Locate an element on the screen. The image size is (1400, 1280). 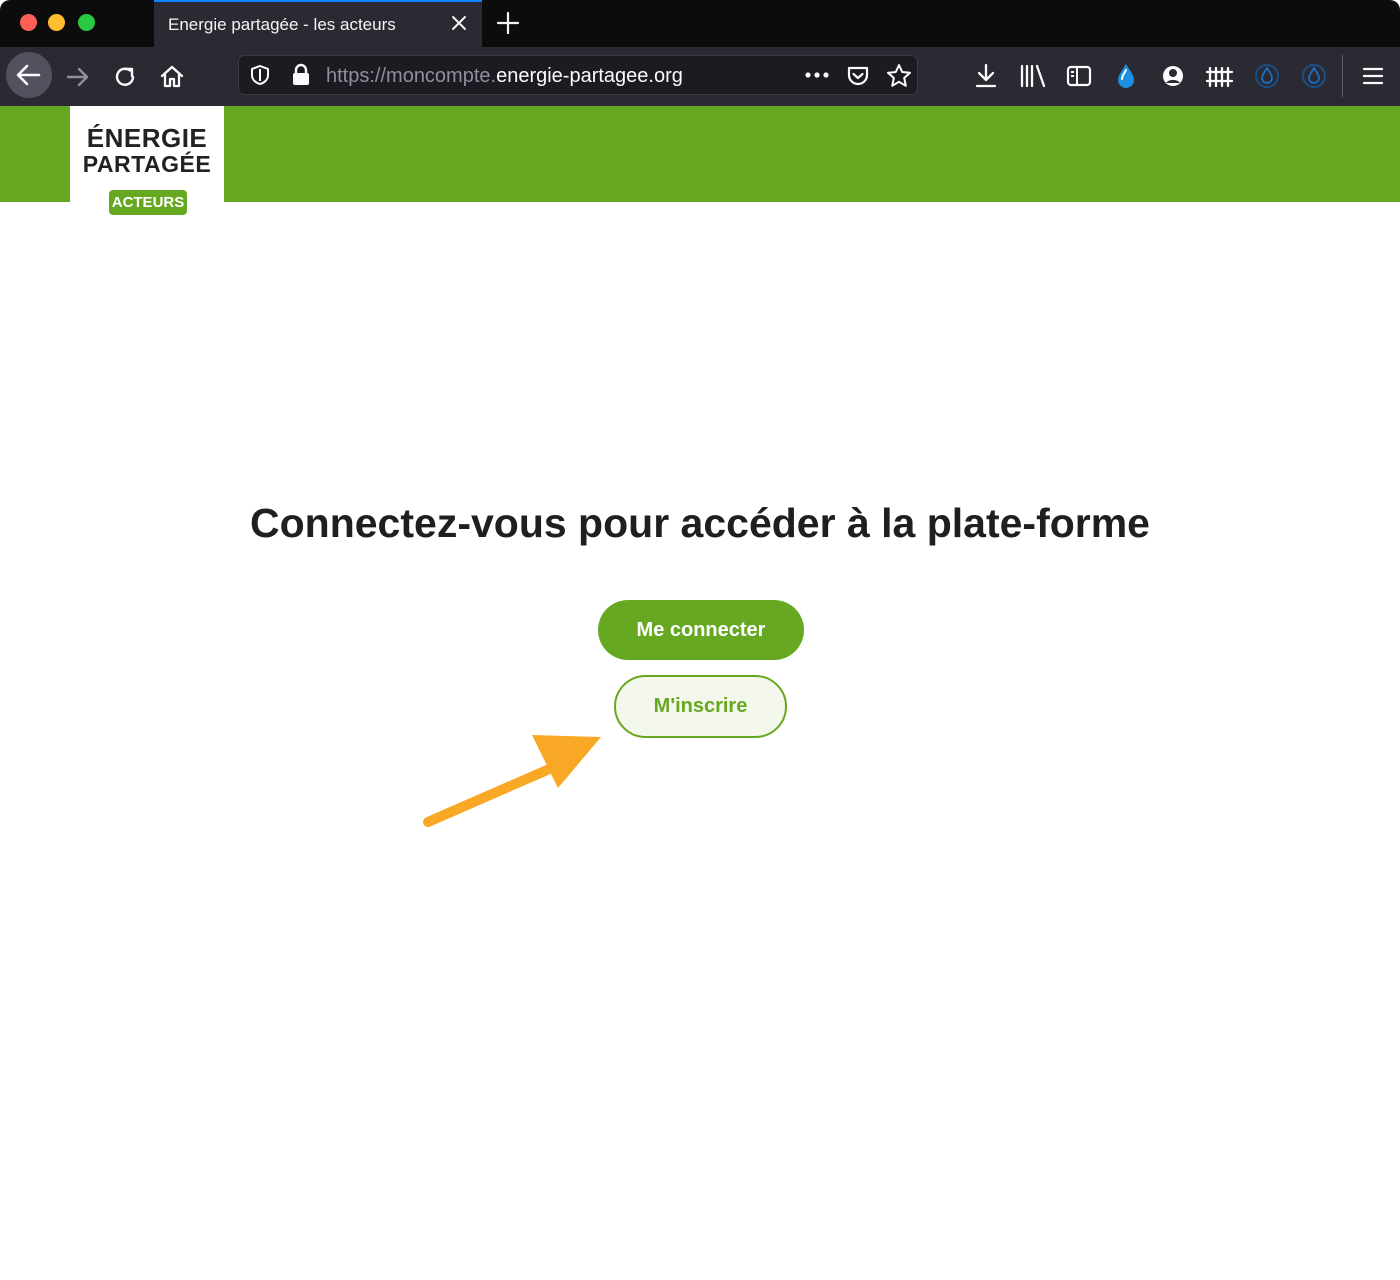
maximize-window-button is located at coordinates (86, 22).